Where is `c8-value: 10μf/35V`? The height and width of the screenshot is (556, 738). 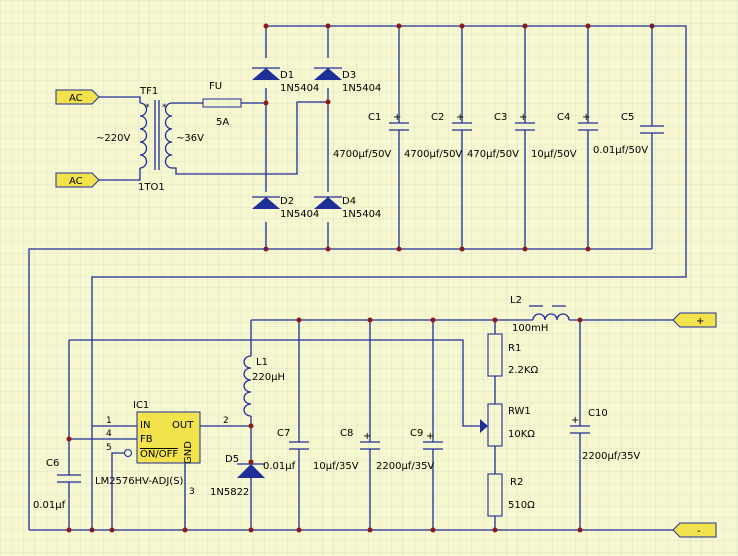 c8-value: 10μf/35V is located at coordinates (336, 466).